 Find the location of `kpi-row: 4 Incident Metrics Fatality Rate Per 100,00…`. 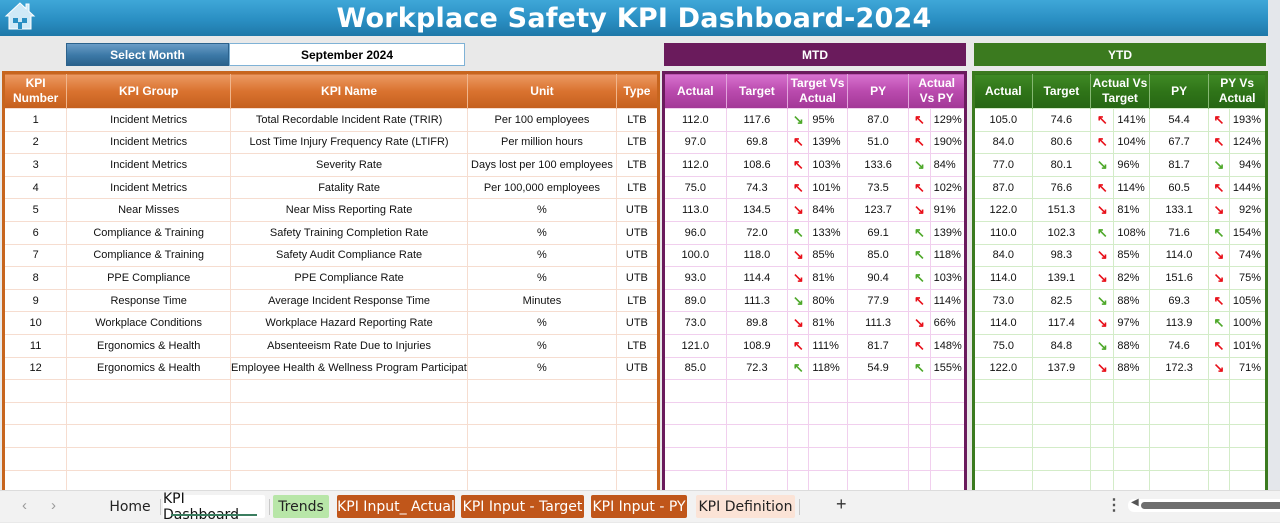

kpi-row: 4 Incident Metrics Fatality Rate Per 100,00… is located at coordinates (331, 187).